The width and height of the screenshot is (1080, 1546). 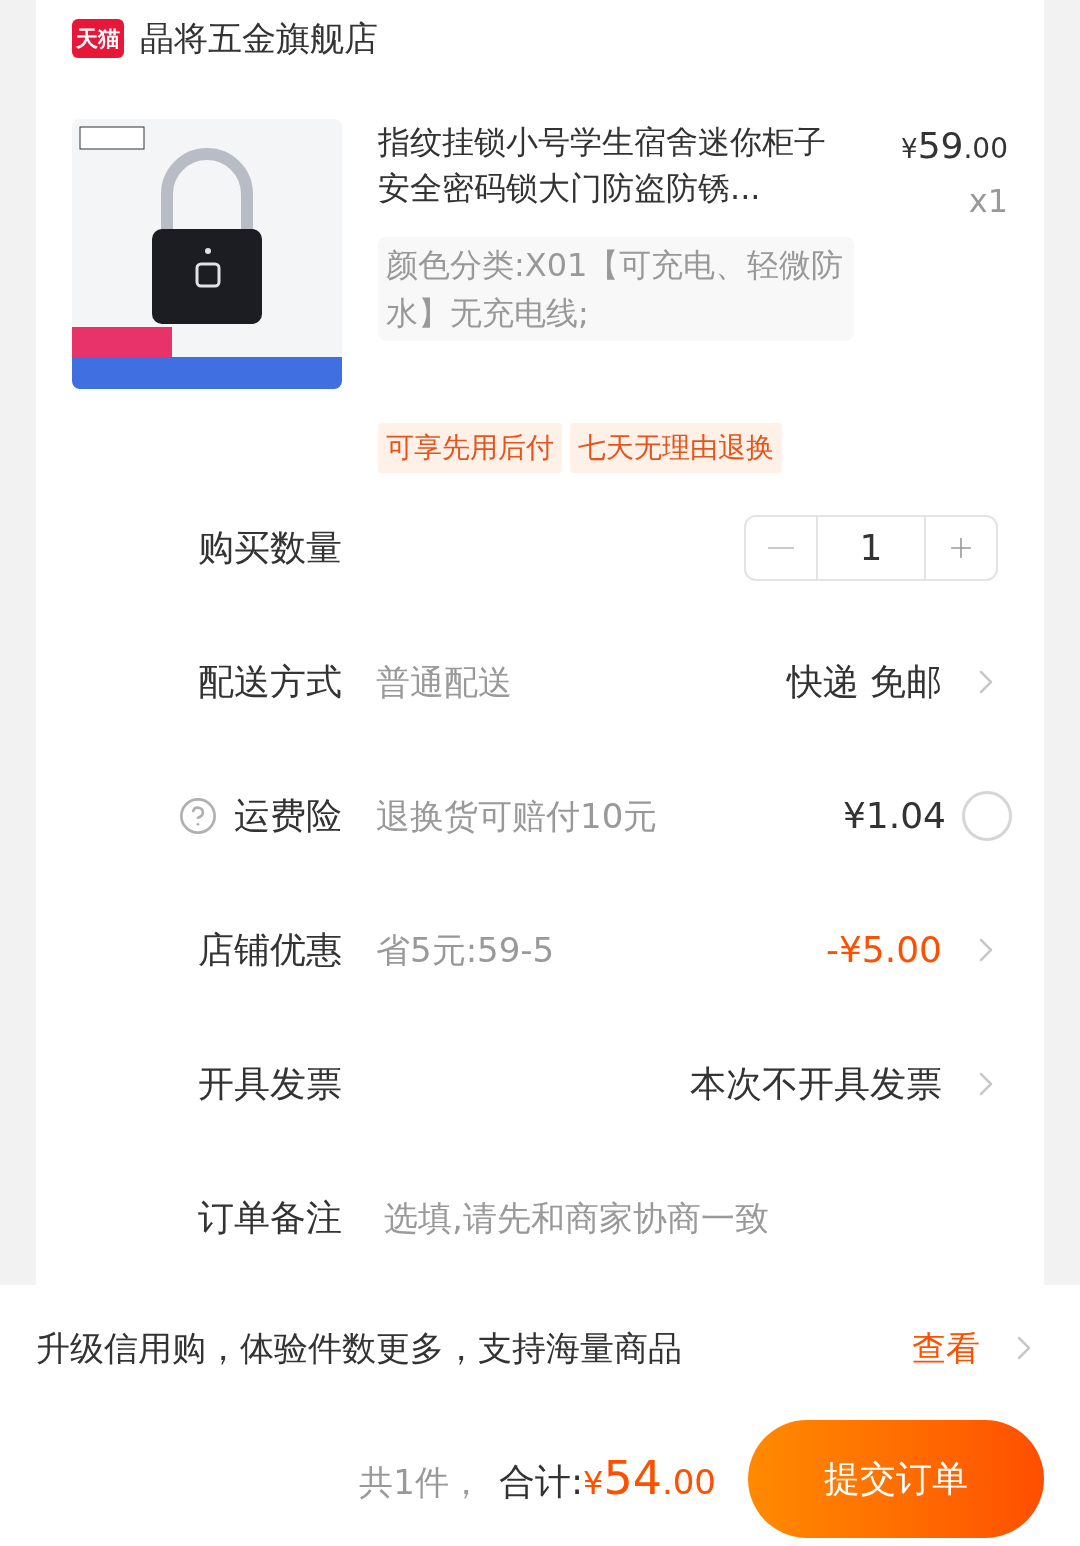 I want to click on row-label: 购买数量, so click(x=270, y=548).